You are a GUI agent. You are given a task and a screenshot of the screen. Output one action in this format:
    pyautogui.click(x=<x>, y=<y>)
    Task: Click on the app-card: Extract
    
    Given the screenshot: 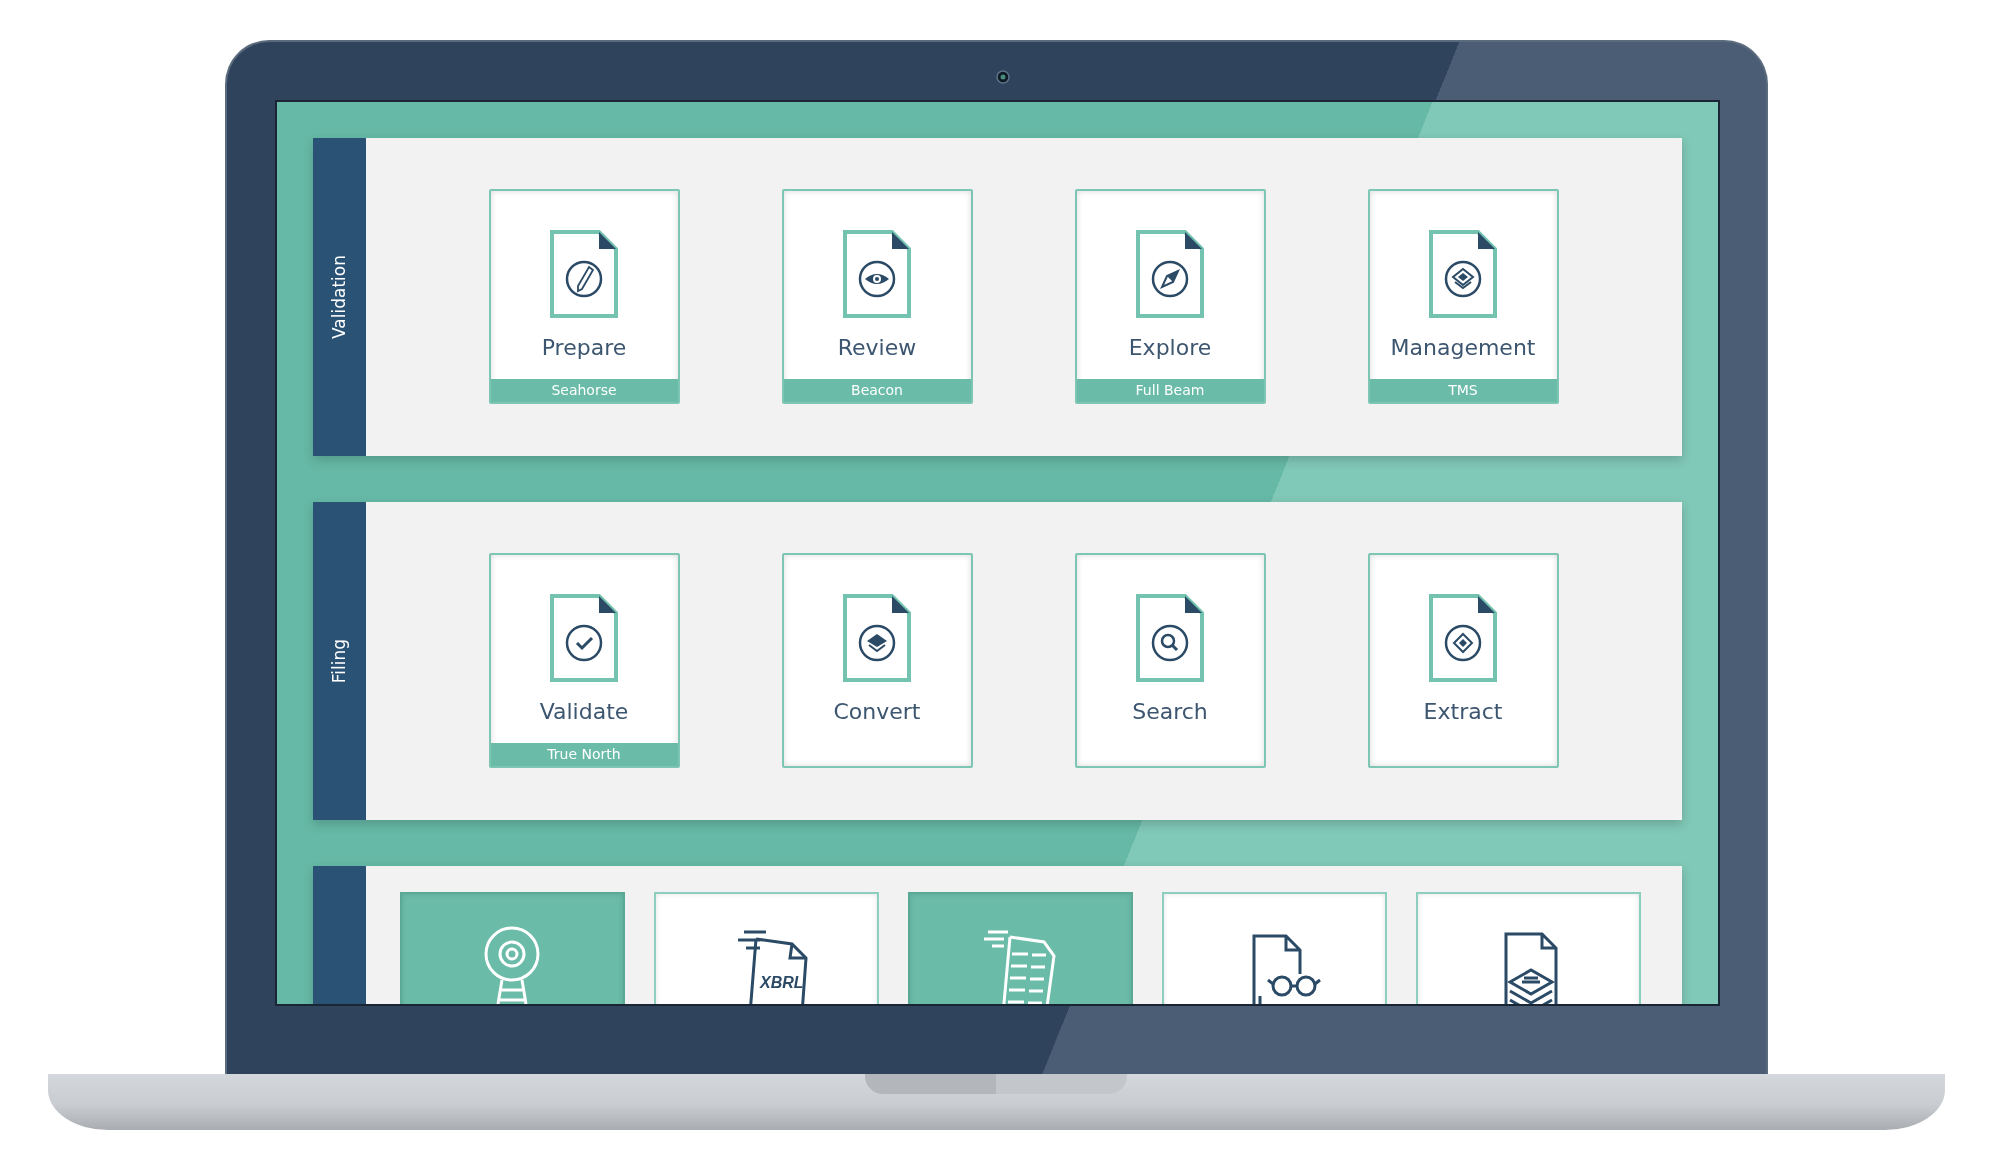 What is the action you would take?
    pyautogui.click(x=1463, y=660)
    